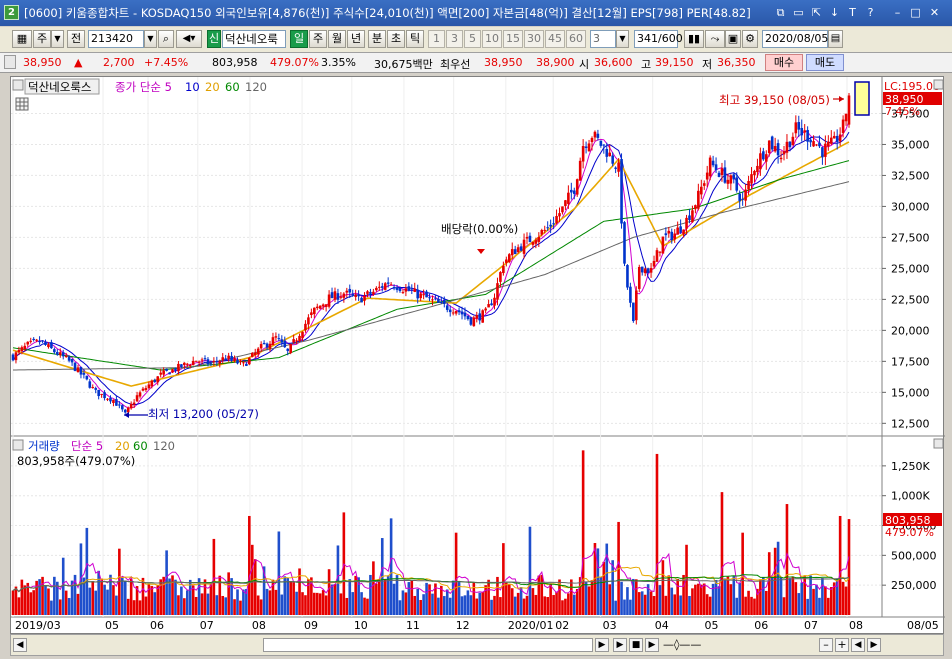  I want to click on buy-button: 매수, so click(784, 62).